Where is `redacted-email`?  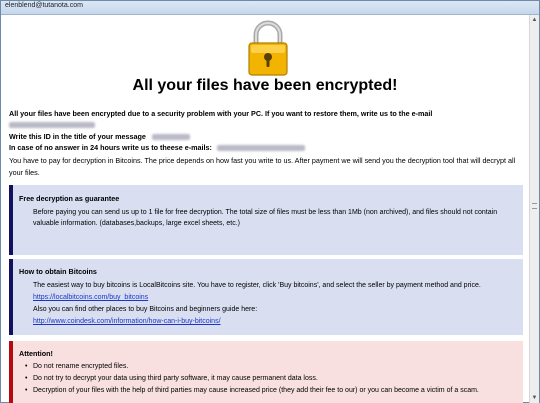
redacted-email is located at coordinates (264, 125).